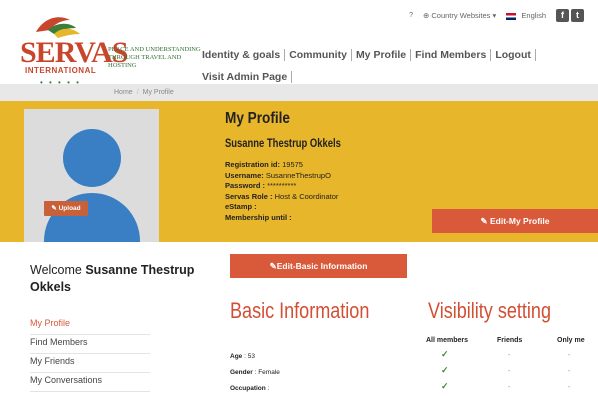 The width and height of the screenshot is (598, 396). Describe the element at coordinates (577, 15) in the screenshot. I see `twitter-icon: t` at that location.